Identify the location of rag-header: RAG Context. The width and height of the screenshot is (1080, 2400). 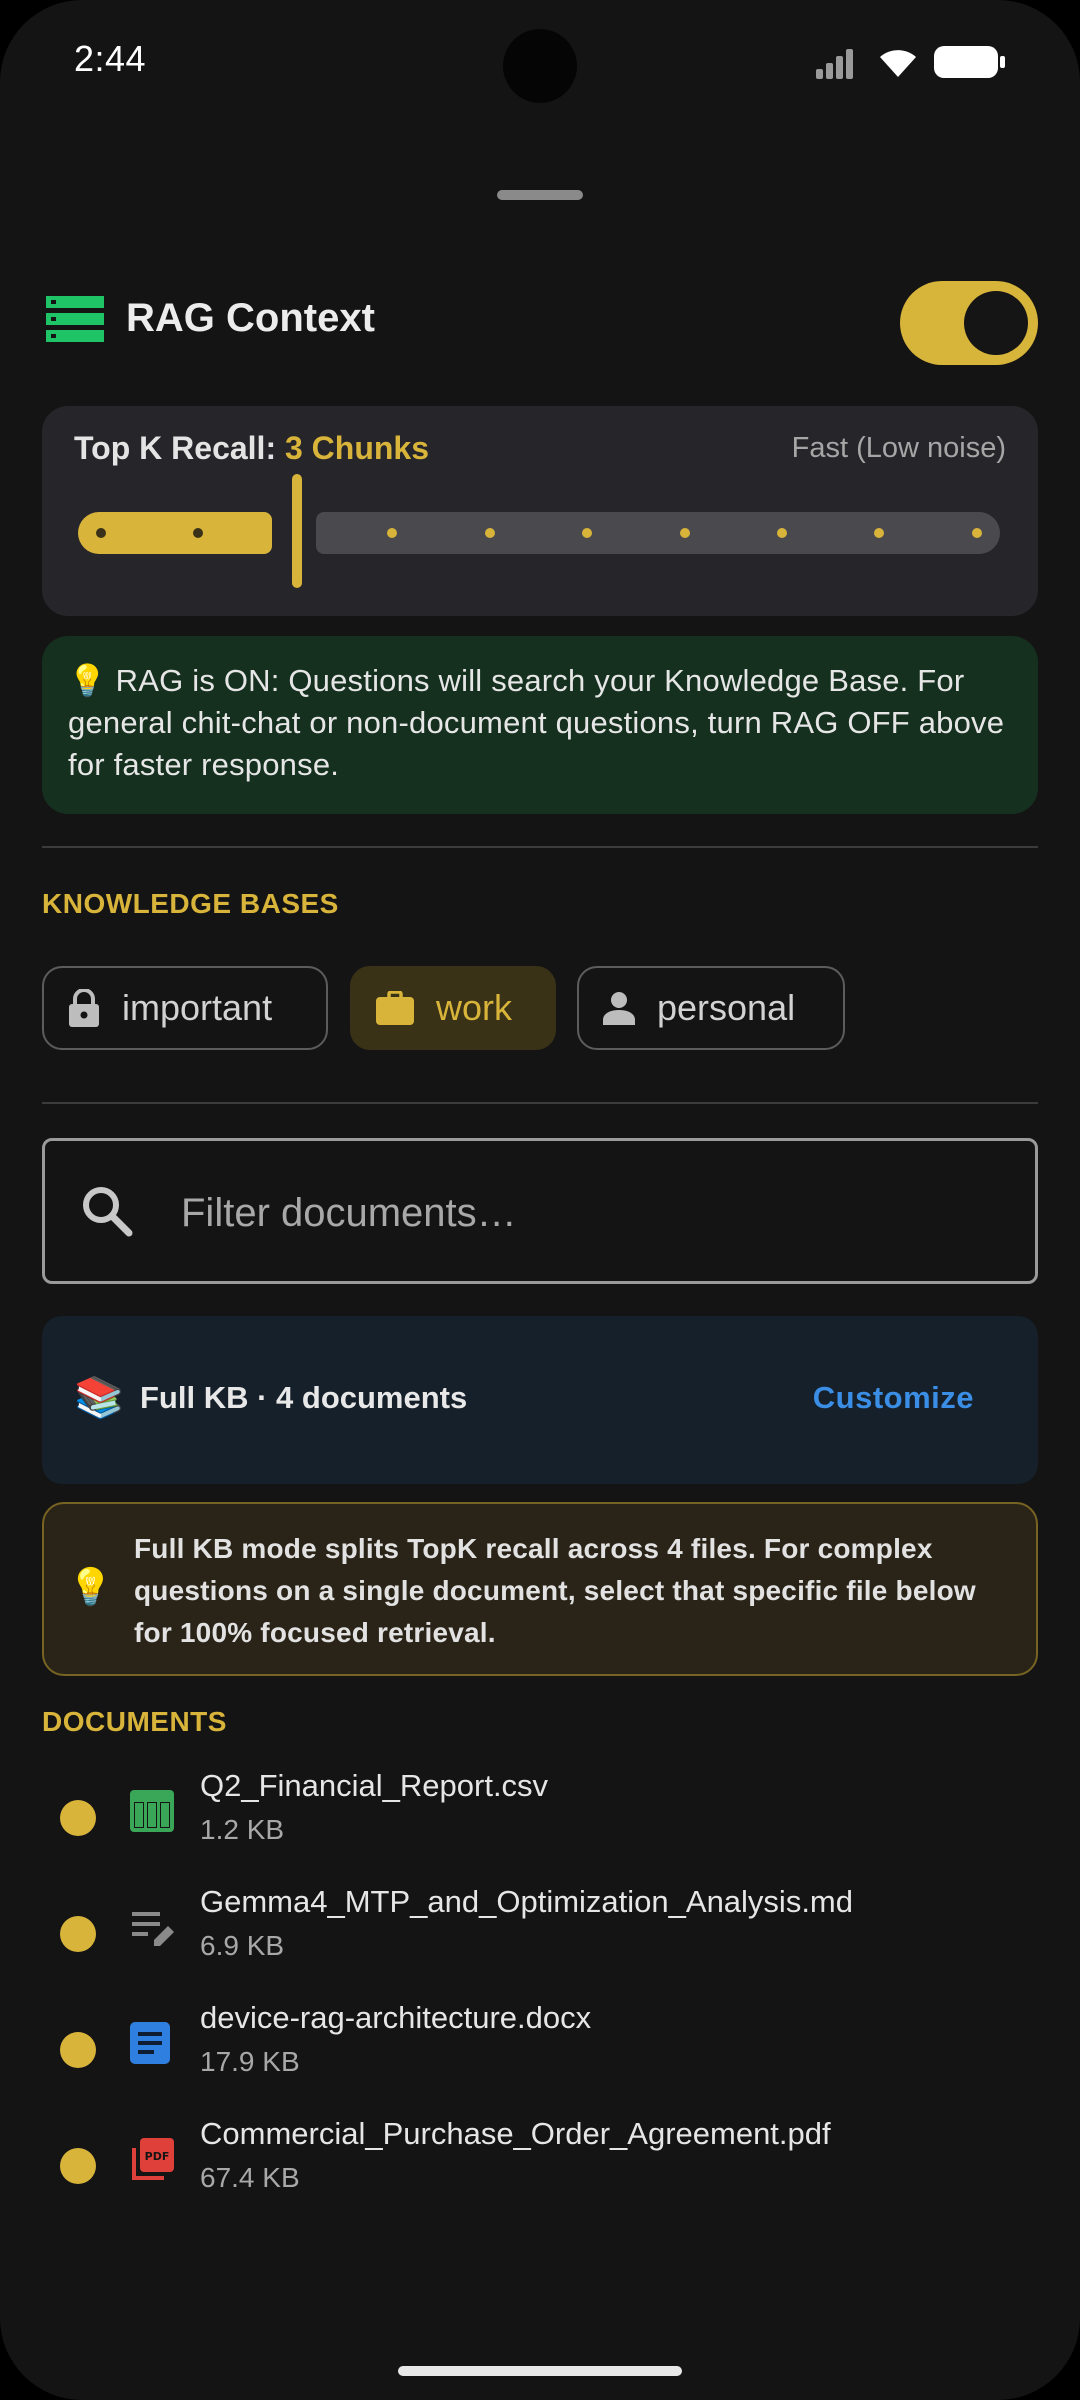
(540, 323).